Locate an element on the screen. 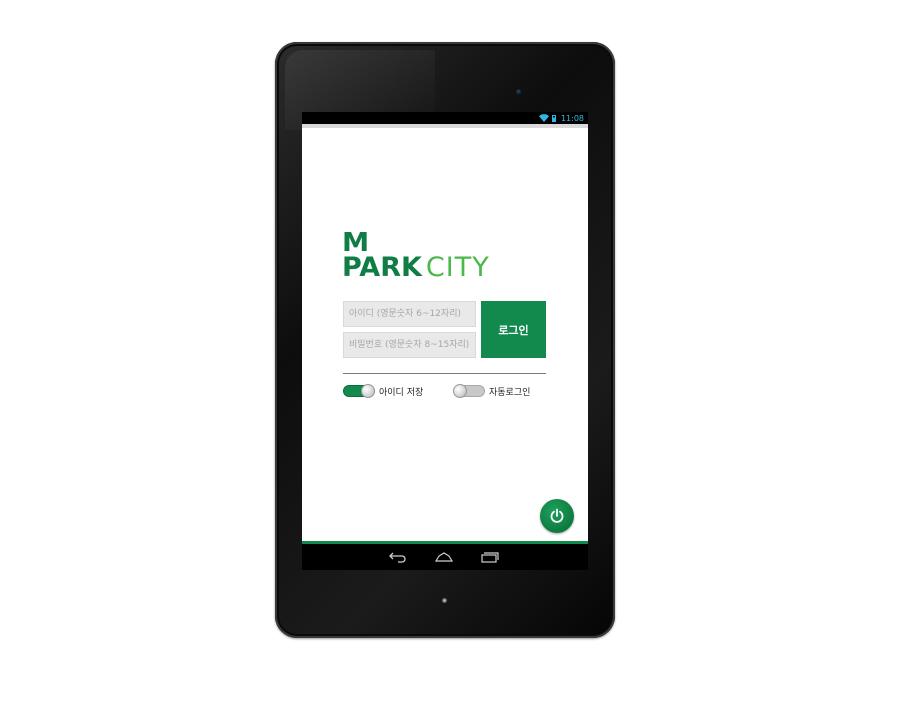 This screenshot has height=707, width=920. navigation-bar is located at coordinates (445, 557).